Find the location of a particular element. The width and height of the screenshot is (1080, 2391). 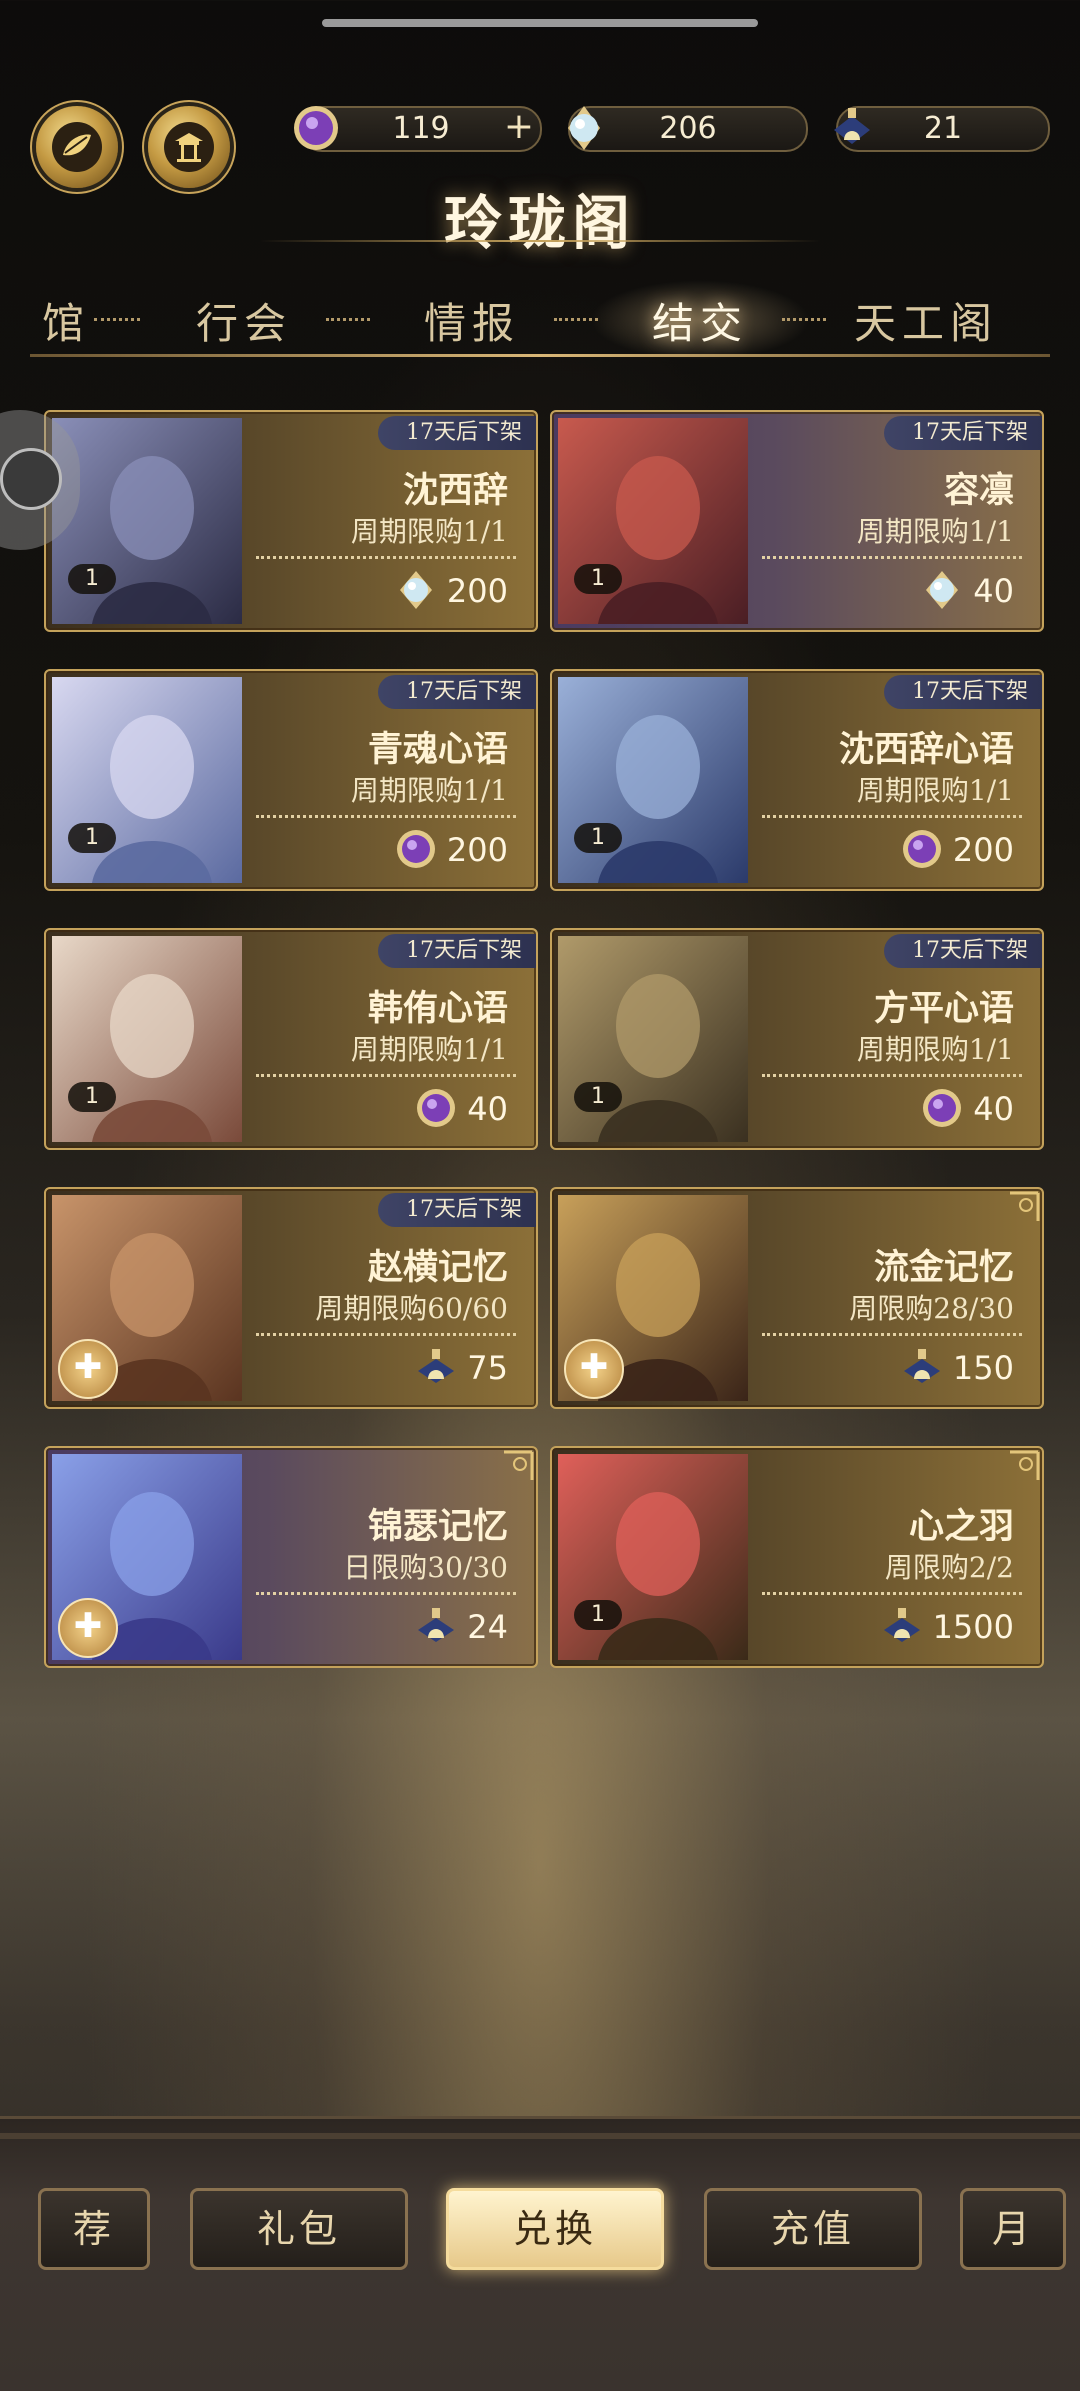

page-title: 玲珑阁 is located at coordinates (539, 223).